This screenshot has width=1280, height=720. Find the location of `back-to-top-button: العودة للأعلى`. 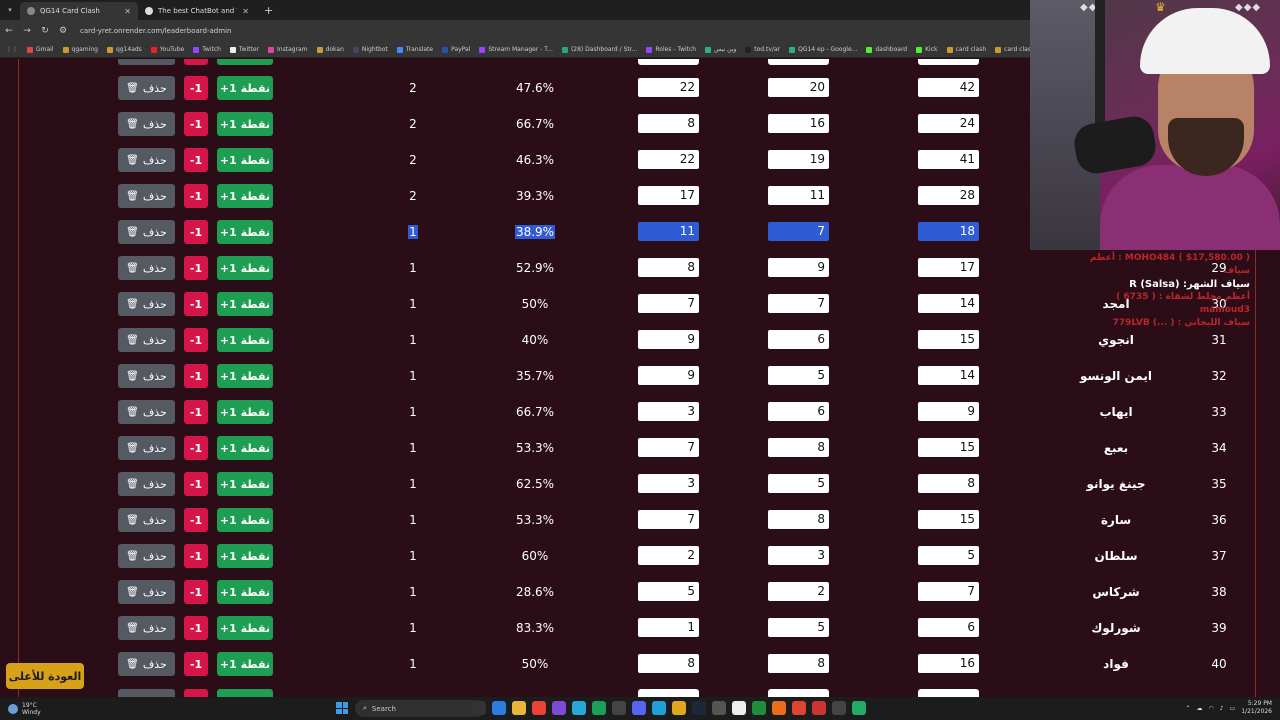

back-to-top-button: العودة للأعلى is located at coordinates (45, 676).